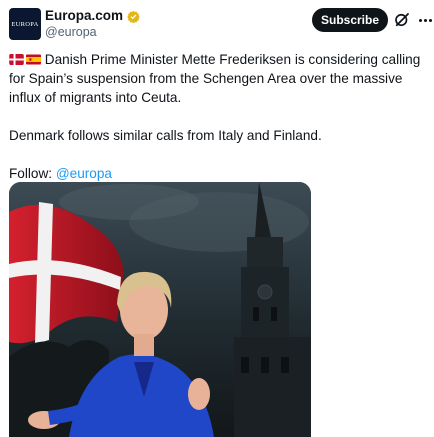 Image resolution: width=434 pixels, height=437 pixels. What do you see at coordinates (350, 20) in the screenshot?
I see `subscribe-button: Subscribe` at bounding box center [350, 20].